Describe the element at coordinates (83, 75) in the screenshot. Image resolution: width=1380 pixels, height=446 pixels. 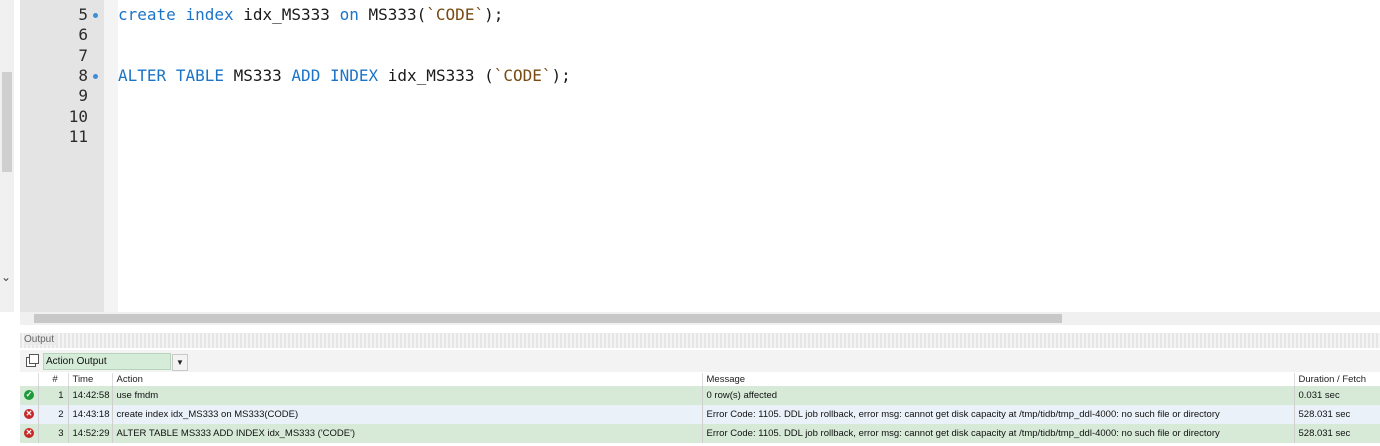
I see `line-number: 8` at that location.